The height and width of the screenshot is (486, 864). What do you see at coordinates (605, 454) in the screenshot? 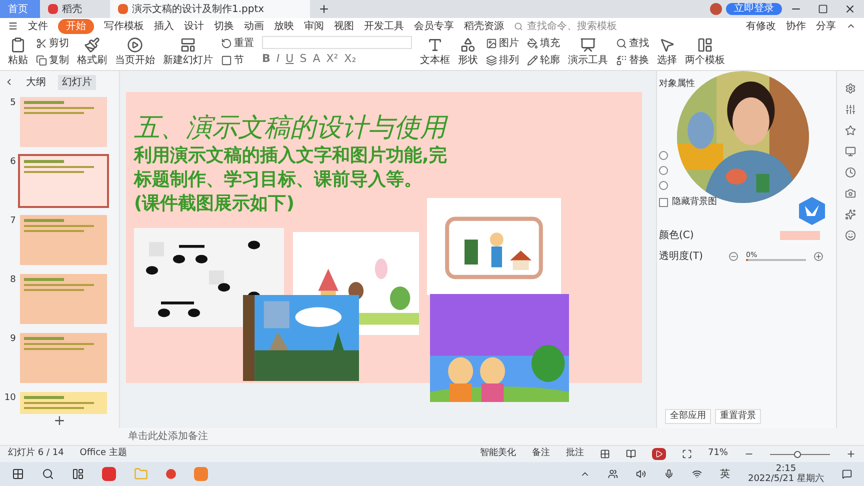
I see `grid-view-icon` at bounding box center [605, 454].